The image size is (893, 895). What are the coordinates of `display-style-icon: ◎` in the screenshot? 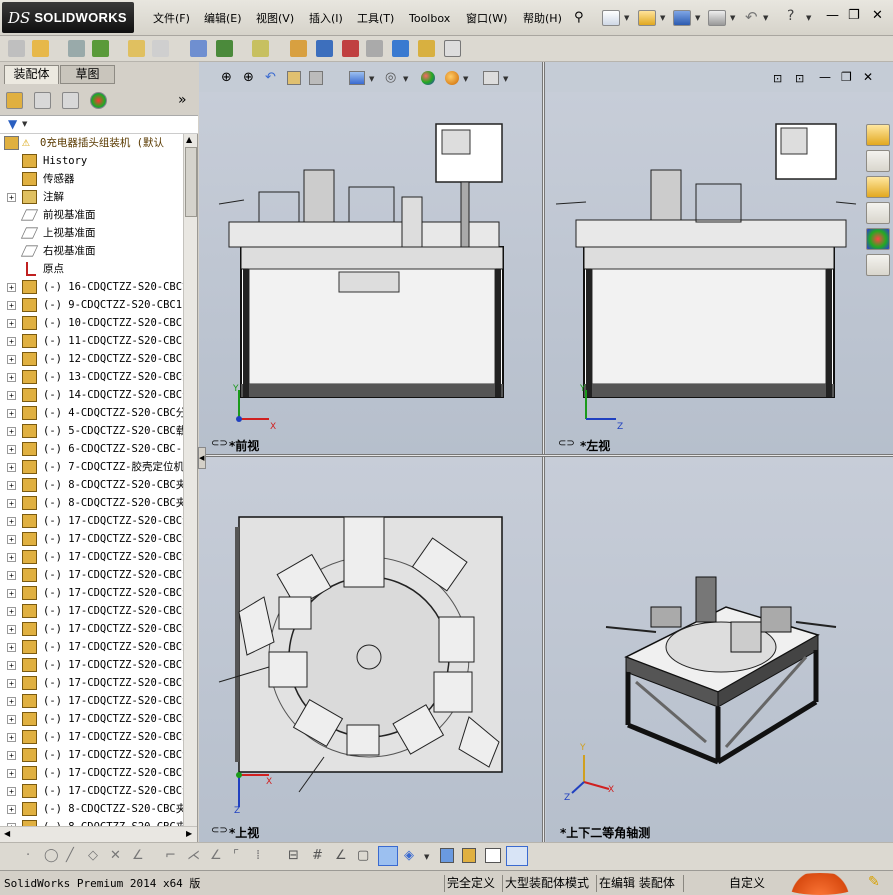 It's located at (390, 77).